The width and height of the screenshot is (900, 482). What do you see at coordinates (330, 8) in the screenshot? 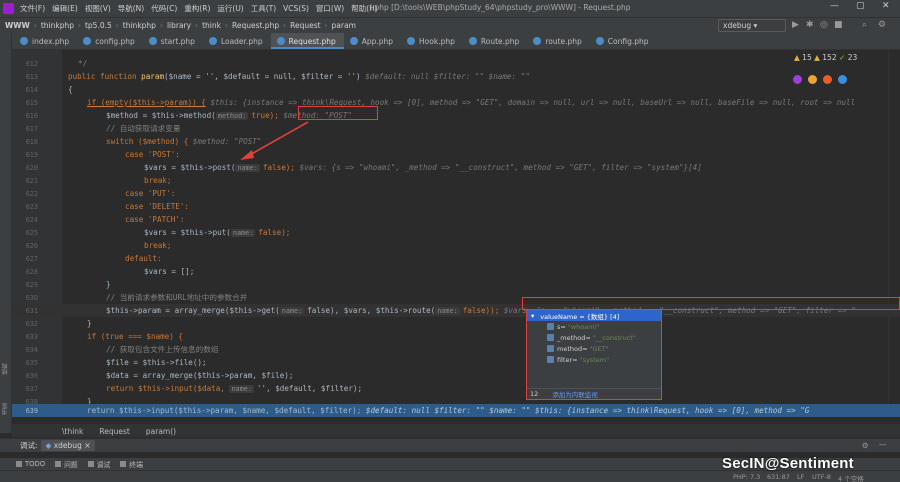
I see `menu-window: 窗口(W)` at bounding box center [330, 8].